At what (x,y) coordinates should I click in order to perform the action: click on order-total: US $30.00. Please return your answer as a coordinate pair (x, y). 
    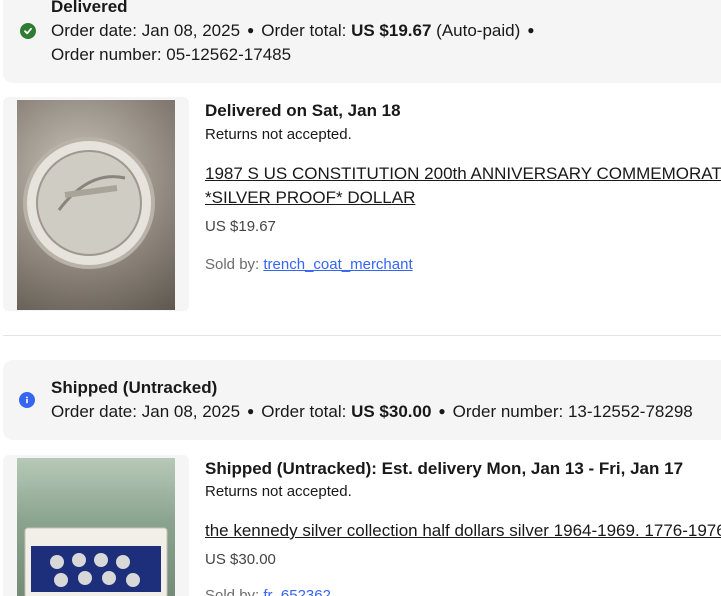
    Looking at the image, I should click on (391, 411).